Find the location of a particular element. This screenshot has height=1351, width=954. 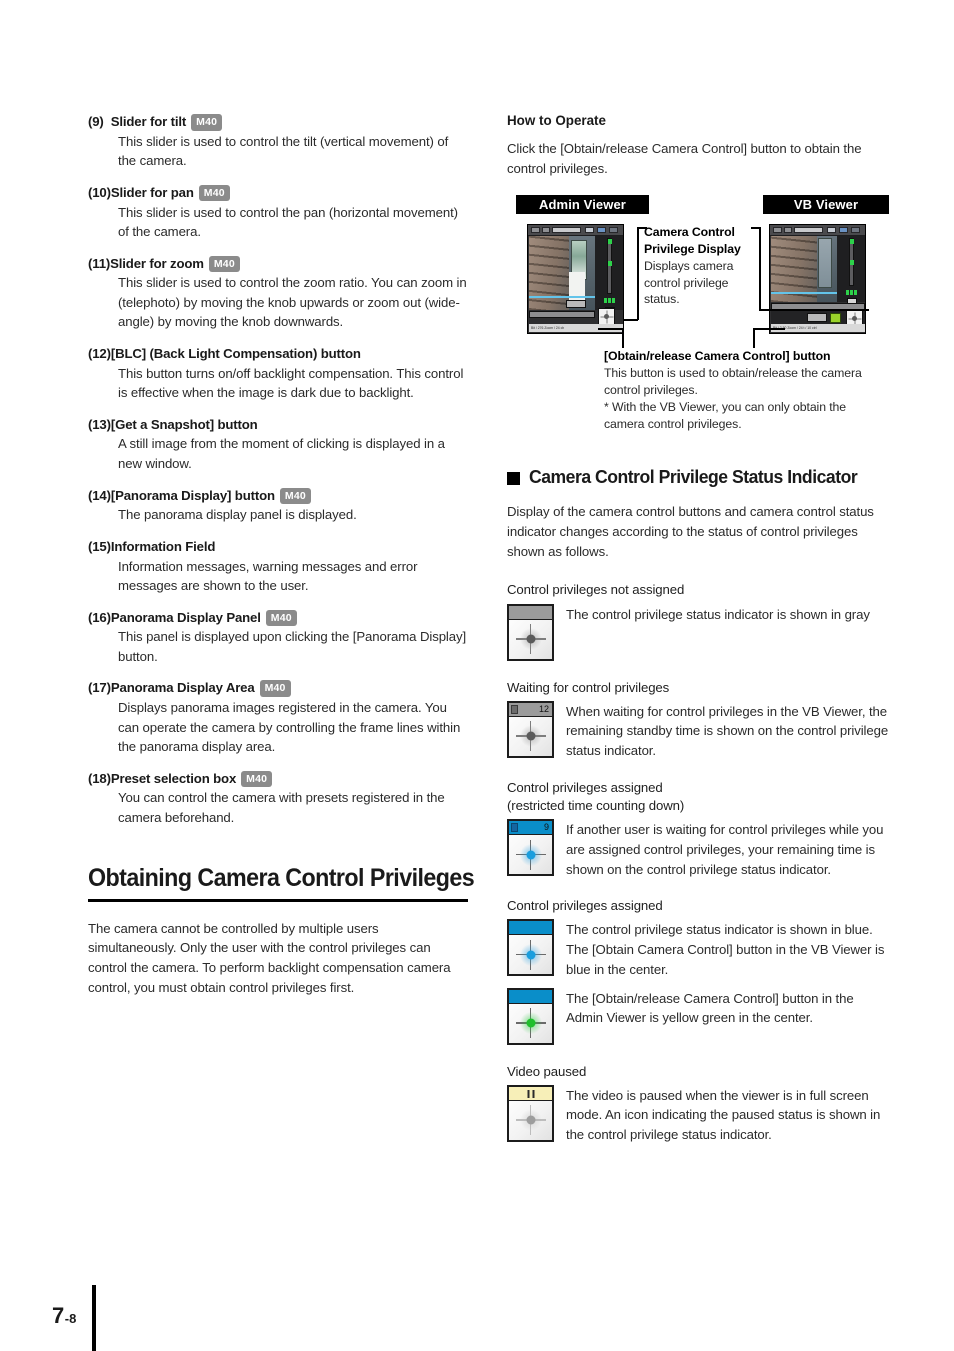

viewer-control-panel is located at coordinates (609, 276).